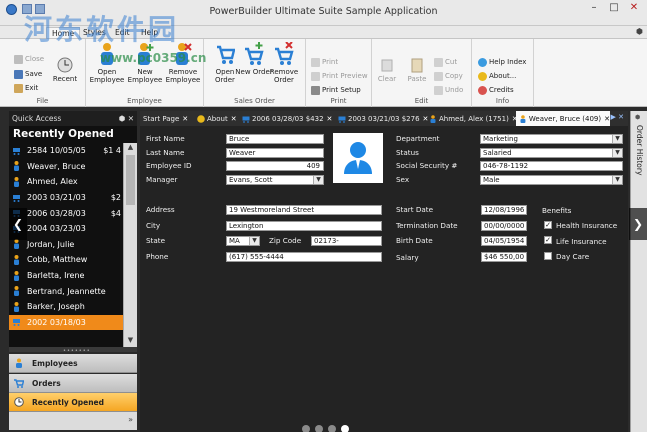 This screenshot has height=432, width=647. I want to click on department-dropdown: Marketing ▼, so click(551, 139).